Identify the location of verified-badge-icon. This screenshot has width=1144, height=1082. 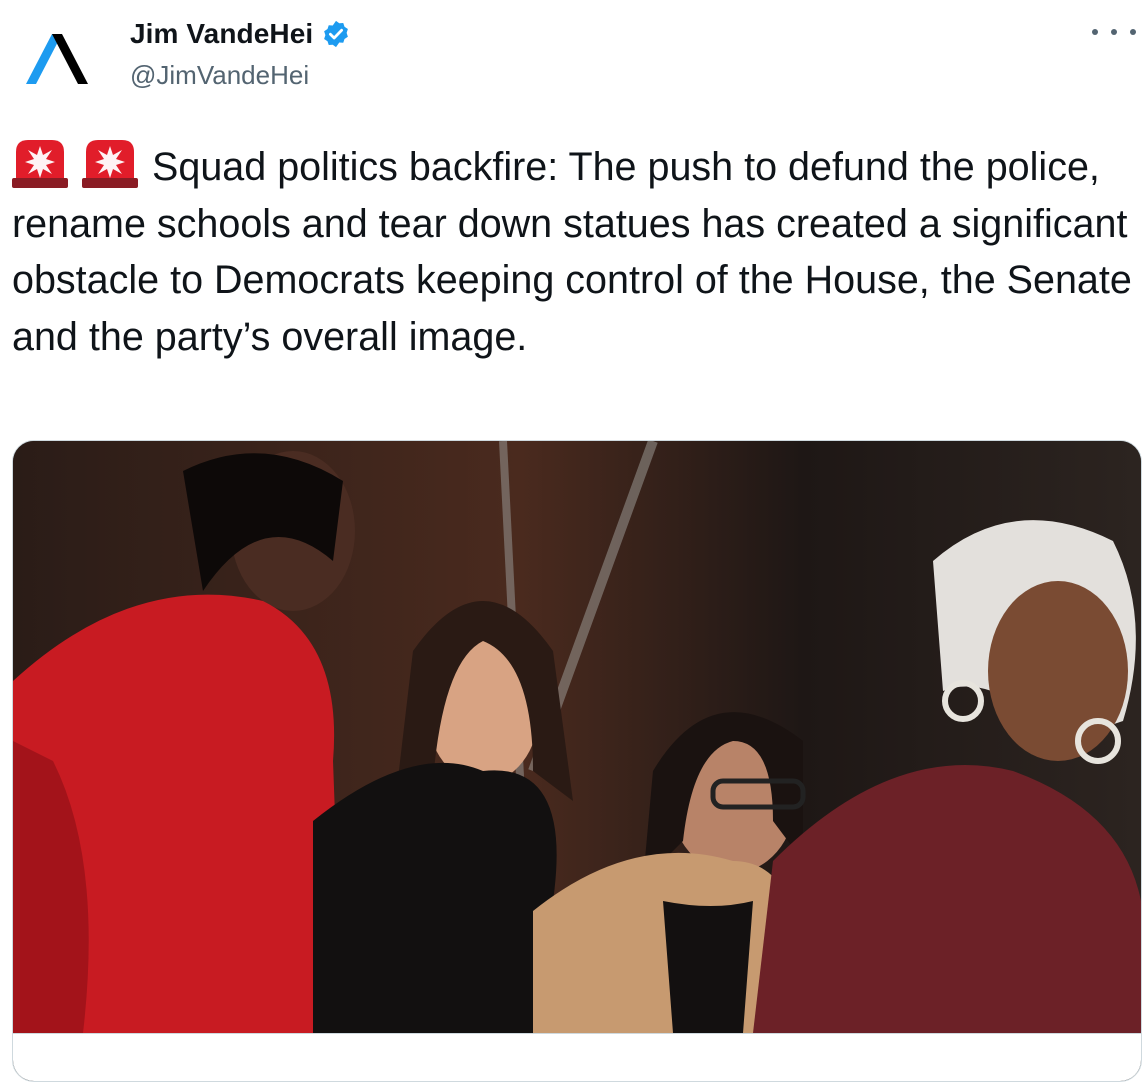
(336, 34).